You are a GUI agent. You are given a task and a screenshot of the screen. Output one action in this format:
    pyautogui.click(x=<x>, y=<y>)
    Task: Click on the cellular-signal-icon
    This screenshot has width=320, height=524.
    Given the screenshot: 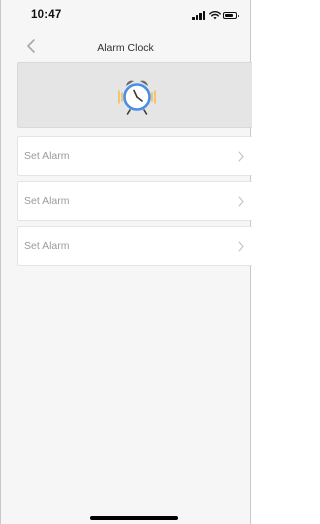 What is the action you would take?
    pyautogui.click(x=199, y=15)
    